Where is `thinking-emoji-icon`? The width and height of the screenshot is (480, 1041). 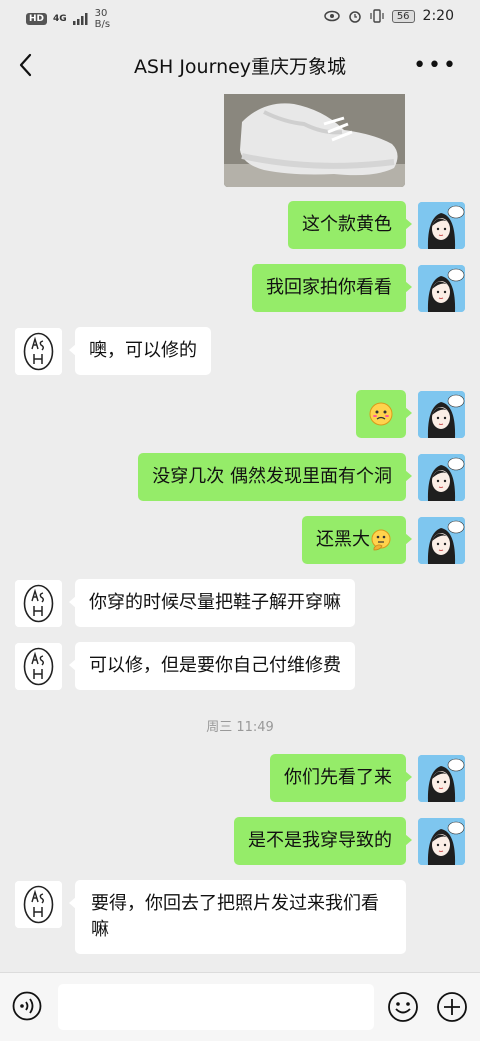
thinking-emoji-icon is located at coordinates (381, 540).